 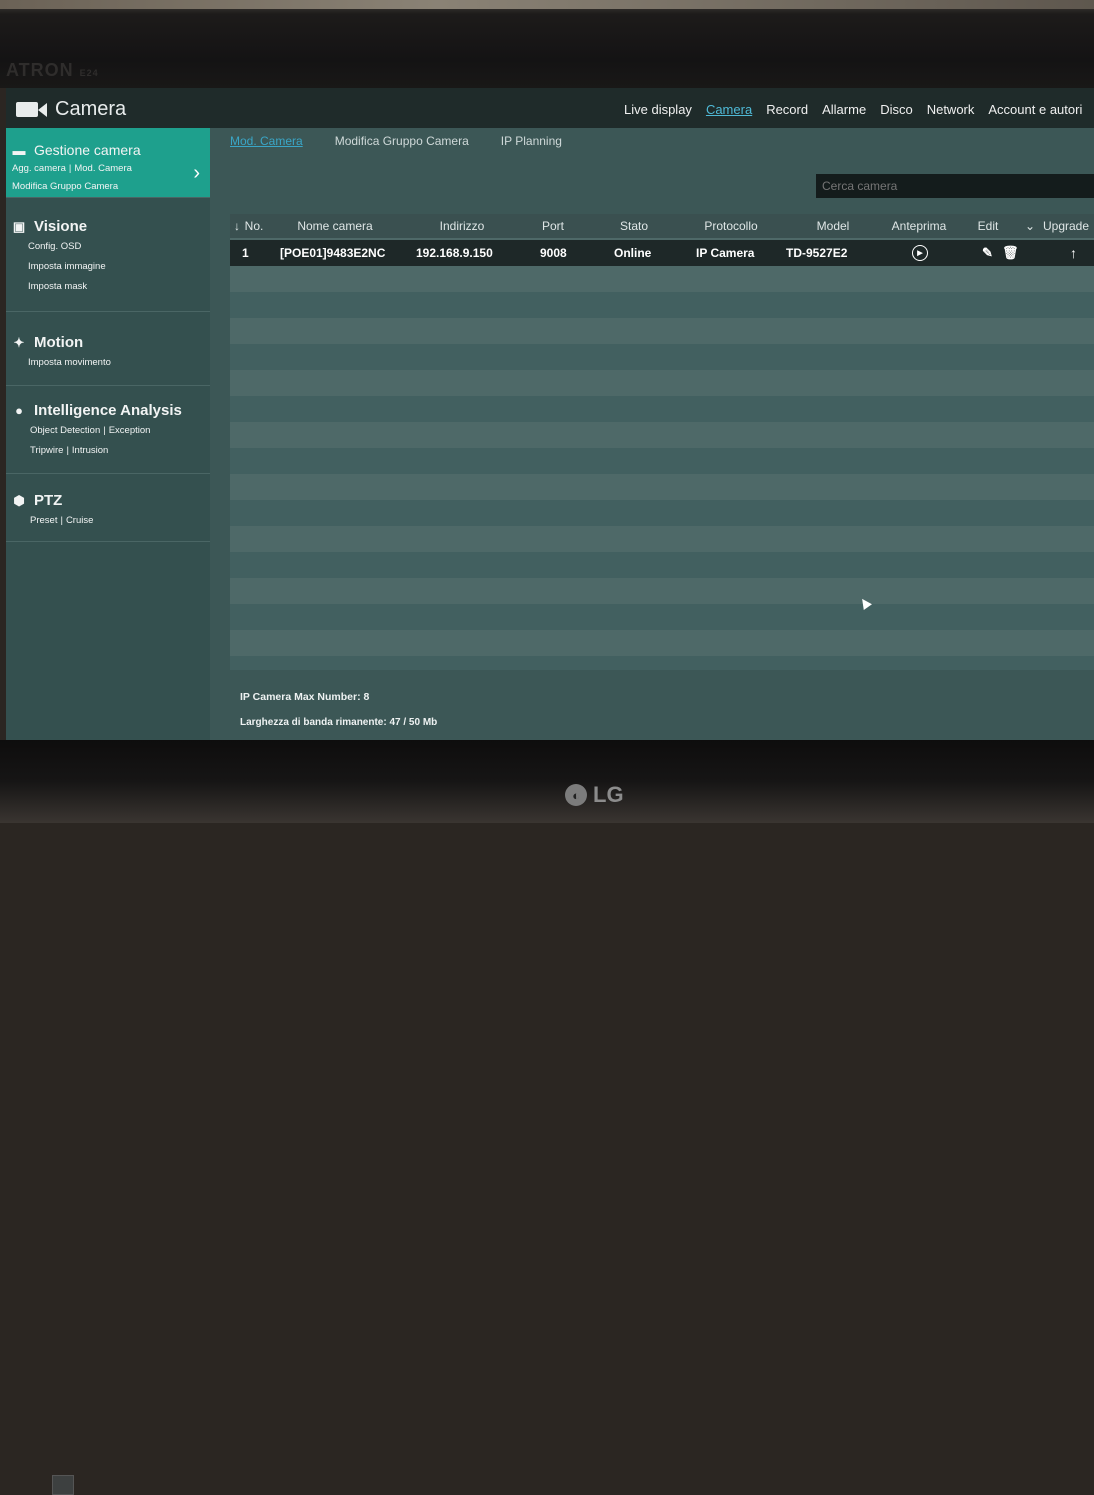 What do you see at coordinates (633, 253) in the screenshot?
I see `cell-status: Online` at bounding box center [633, 253].